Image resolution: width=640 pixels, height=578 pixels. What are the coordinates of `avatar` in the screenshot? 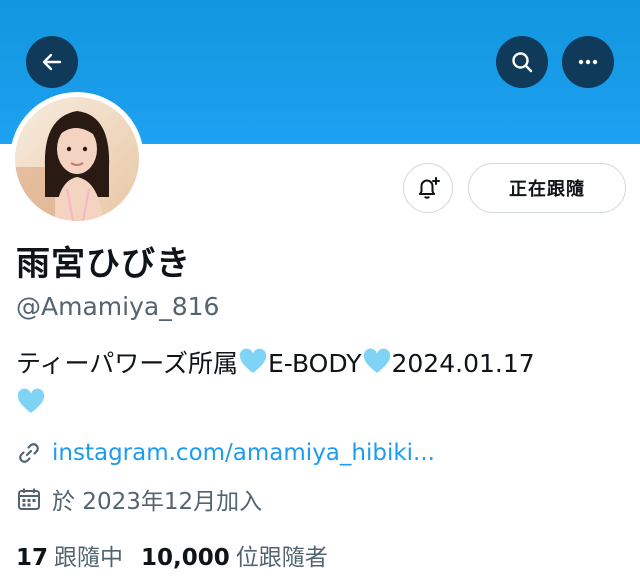 It's located at (77, 159).